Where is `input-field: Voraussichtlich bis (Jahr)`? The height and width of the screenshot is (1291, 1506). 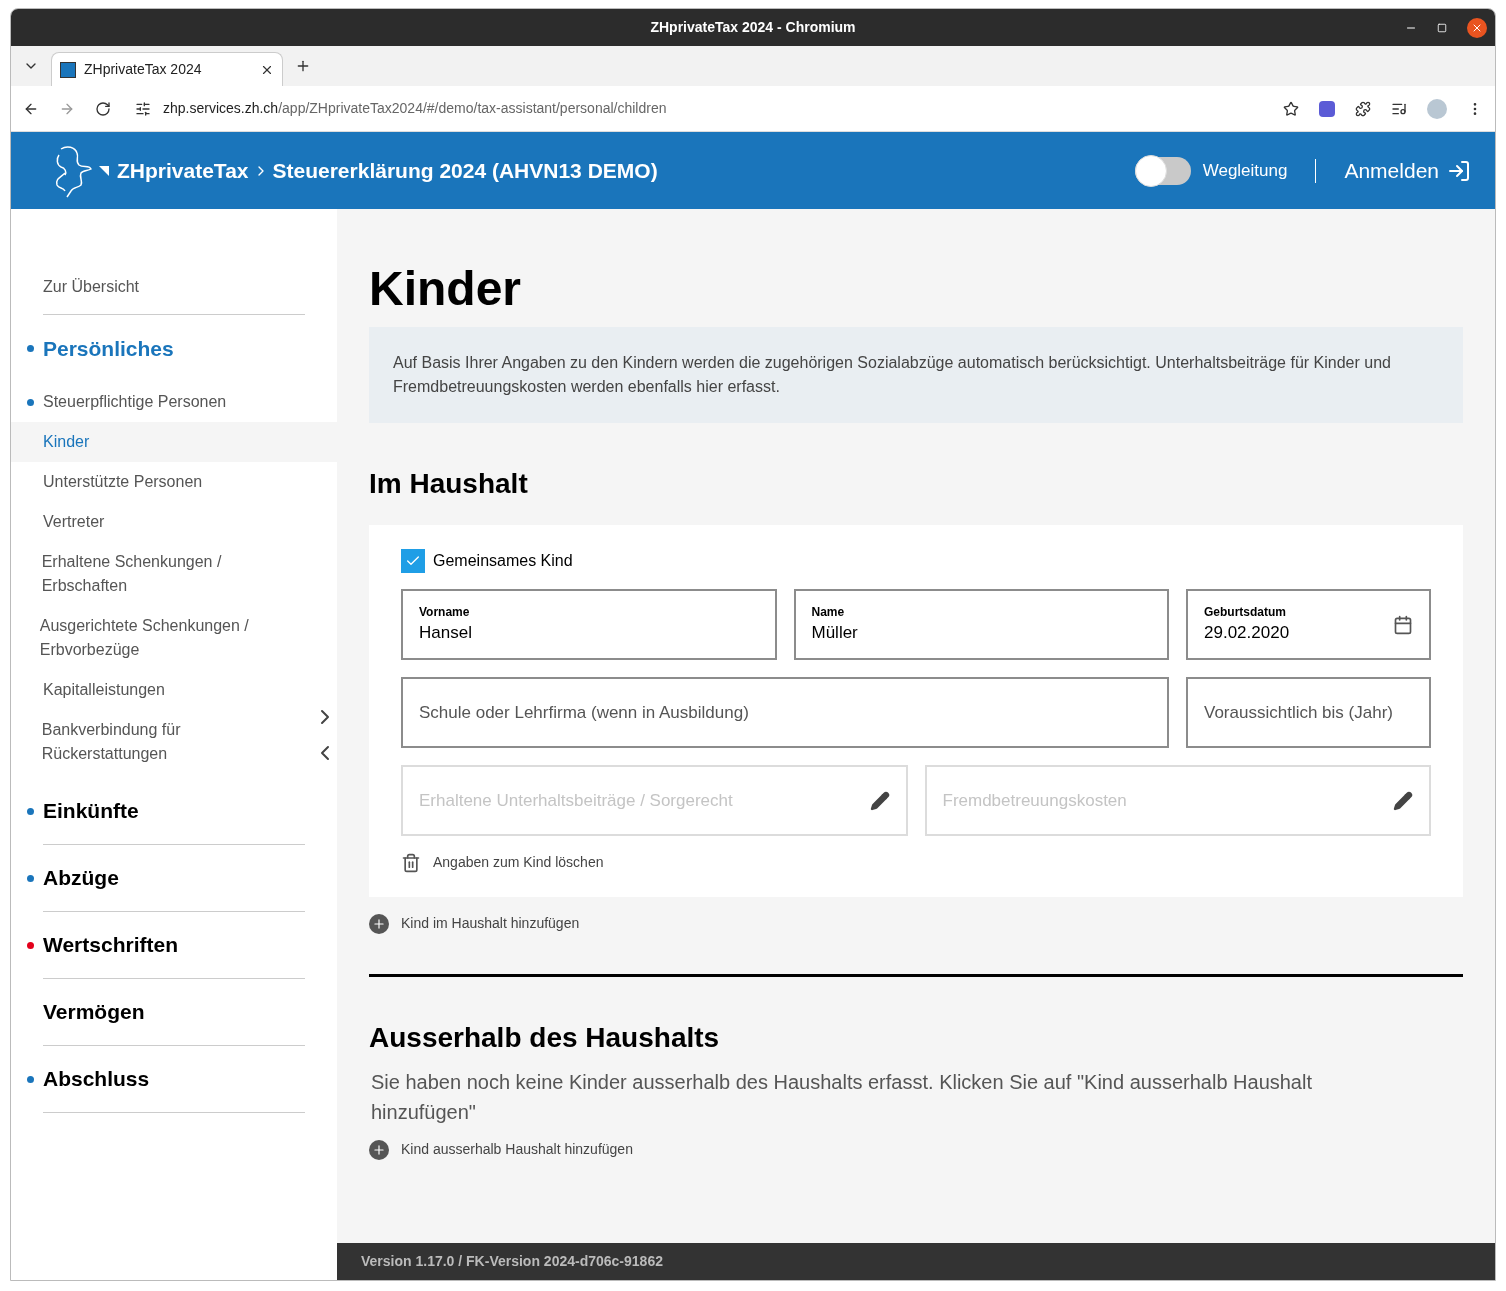
input-field: Voraussichtlich bis (Jahr) is located at coordinates (1308, 712).